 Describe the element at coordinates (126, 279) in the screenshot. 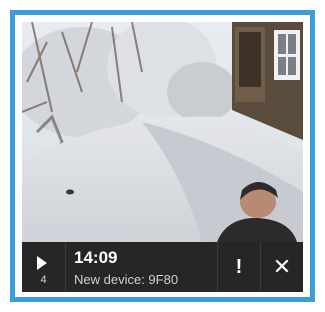

I see `notification-message: New device: 9F80` at that location.